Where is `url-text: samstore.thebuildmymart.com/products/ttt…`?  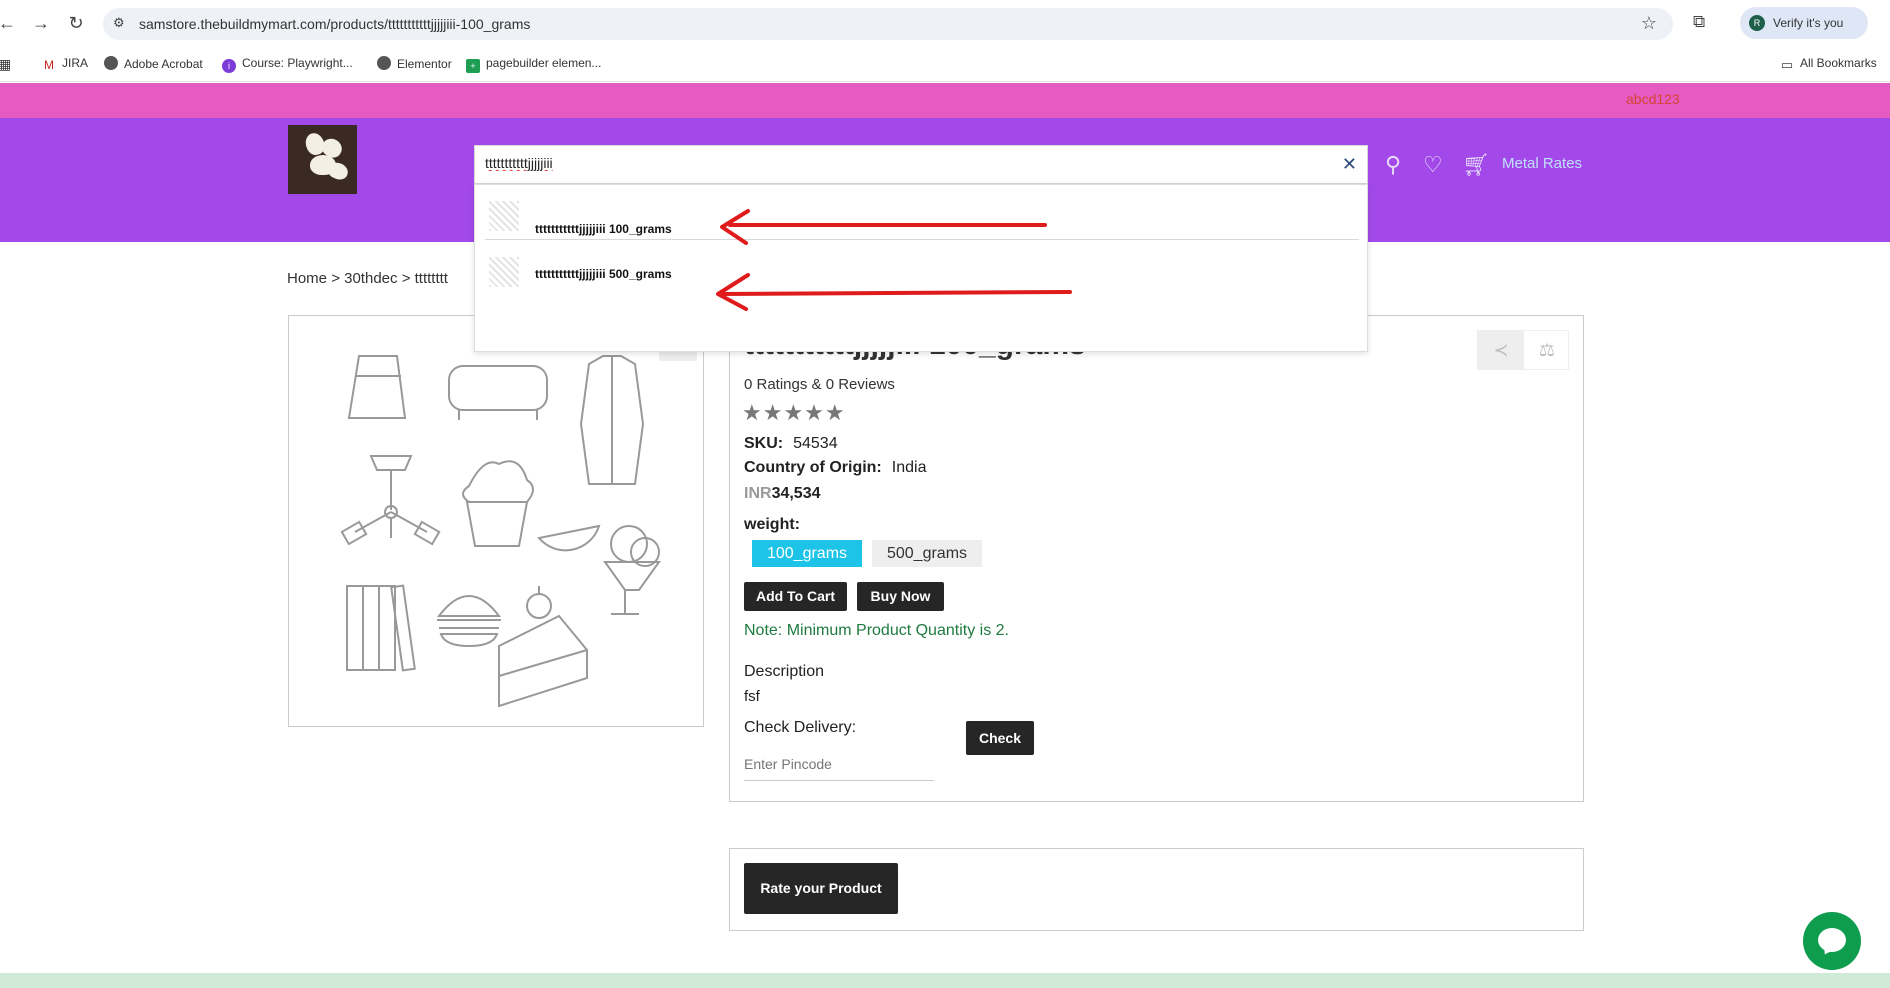 url-text: samstore.thebuildmymart.com/products/ttt… is located at coordinates (334, 24).